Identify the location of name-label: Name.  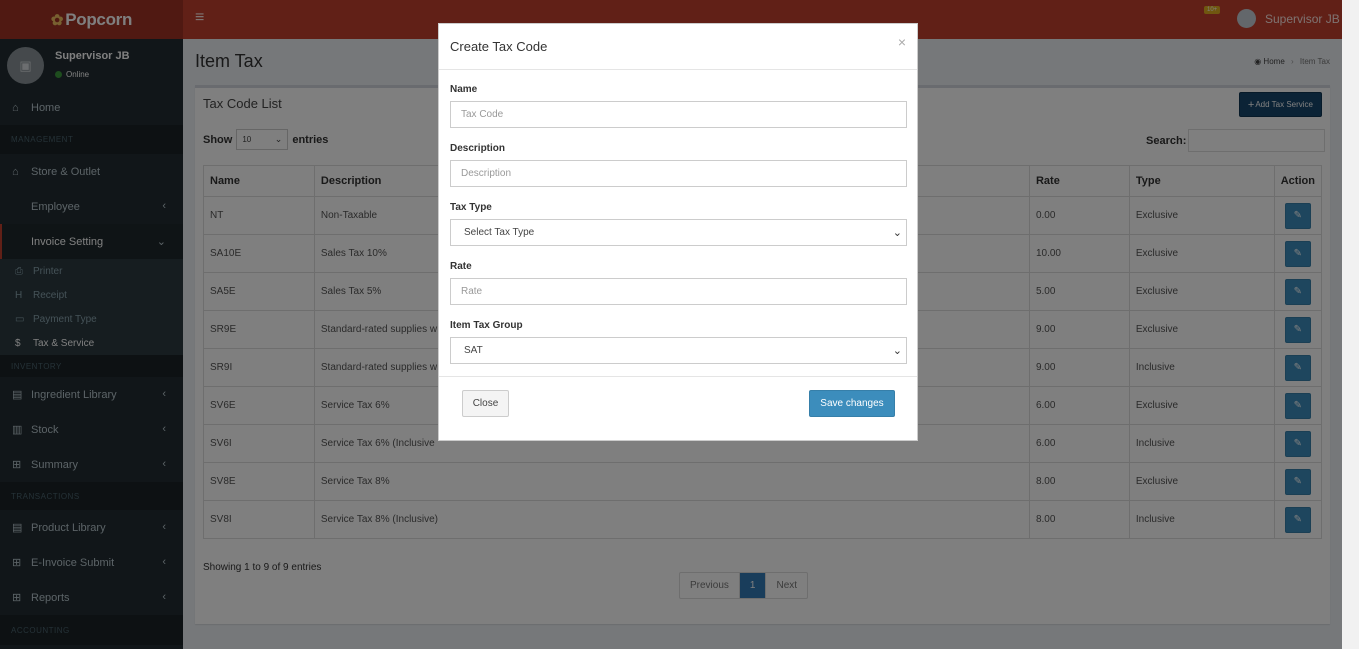
(464, 89).